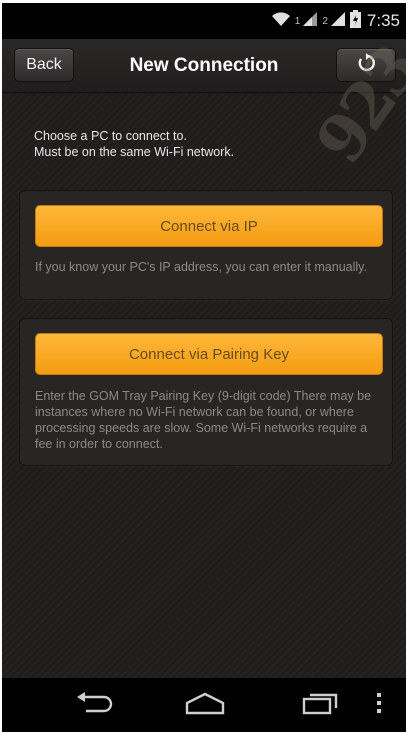 The image size is (408, 734). I want to click on navigation-bar, so click(204, 705).